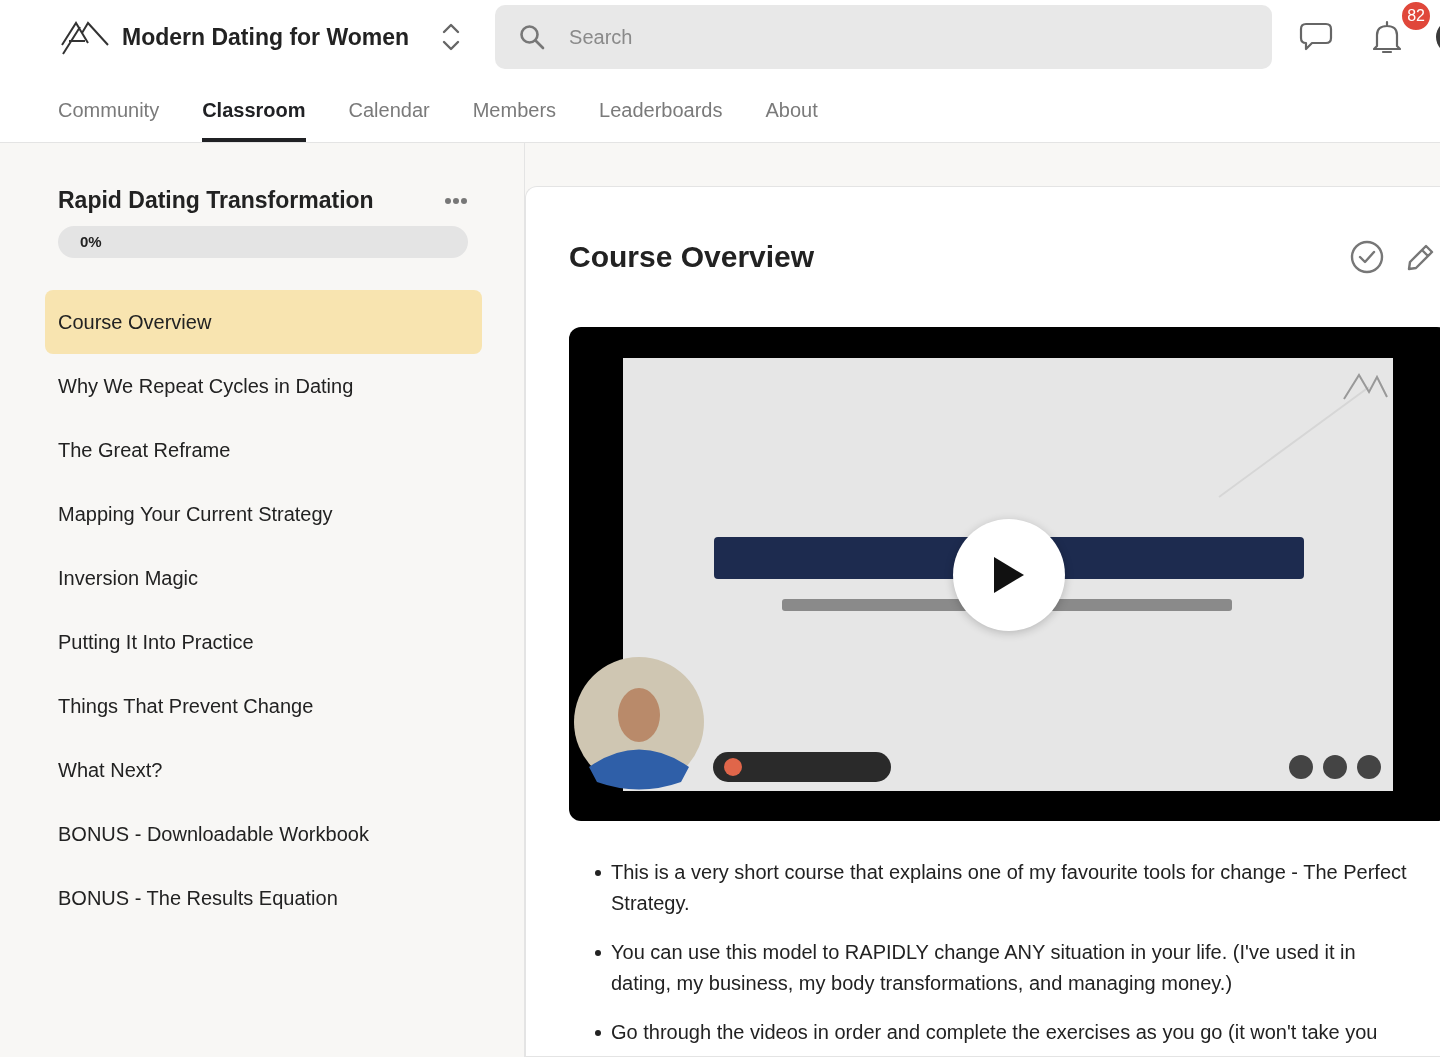 Image resolution: width=1440 pixels, height=1057 pixels. What do you see at coordinates (389, 108) in the screenshot?
I see `nav-tab: Calendar` at bounding box center [389, 108].